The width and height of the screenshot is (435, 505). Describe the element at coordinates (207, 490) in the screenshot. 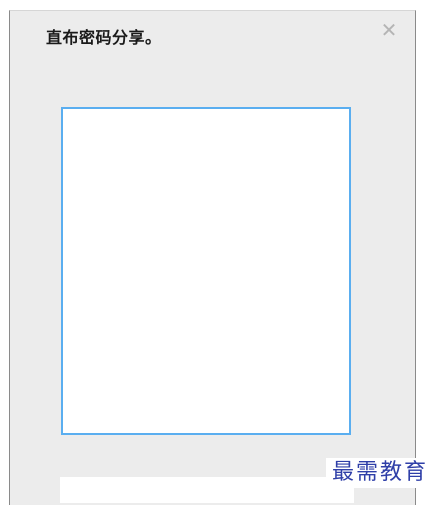

I see `share-link-field` at that location.